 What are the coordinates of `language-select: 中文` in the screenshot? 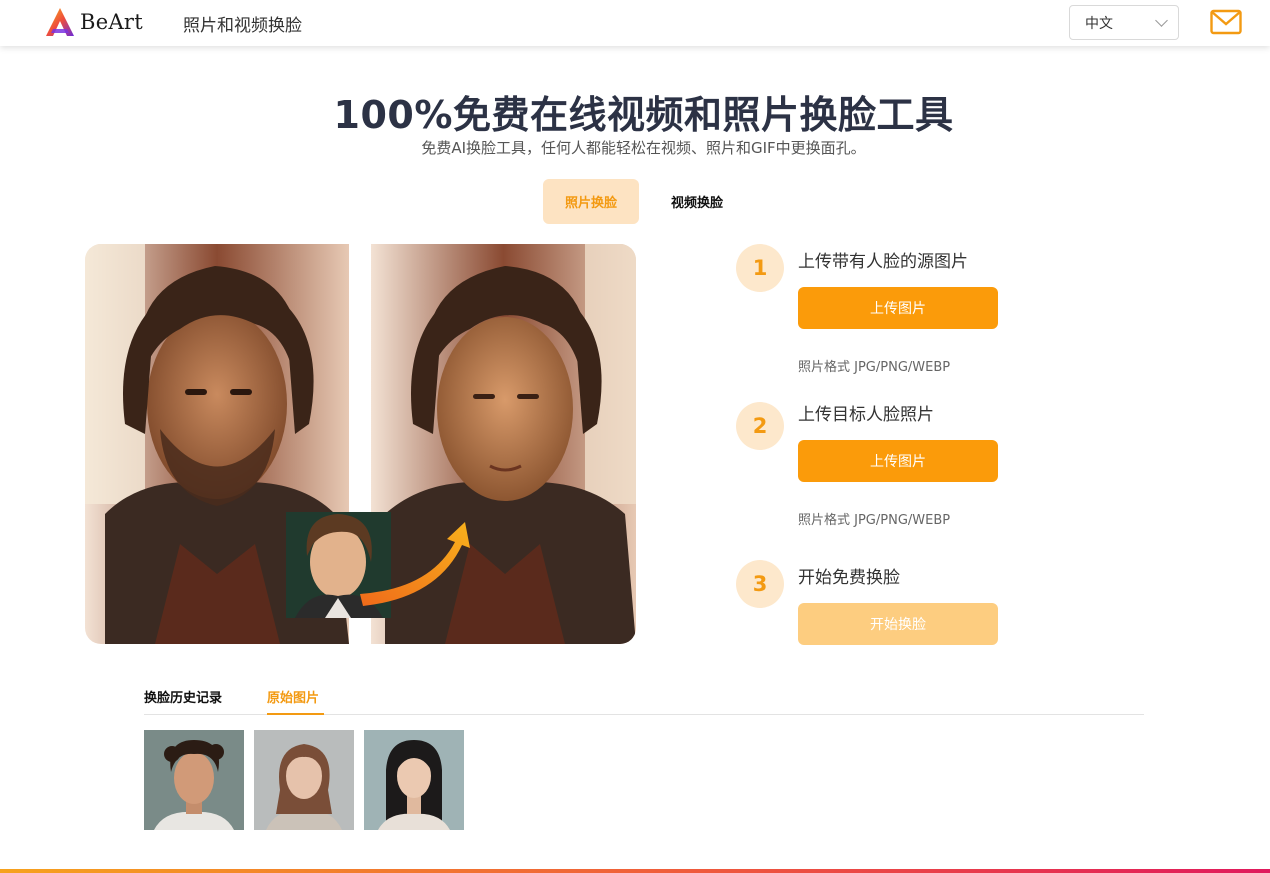 It's located at (1124, 22).